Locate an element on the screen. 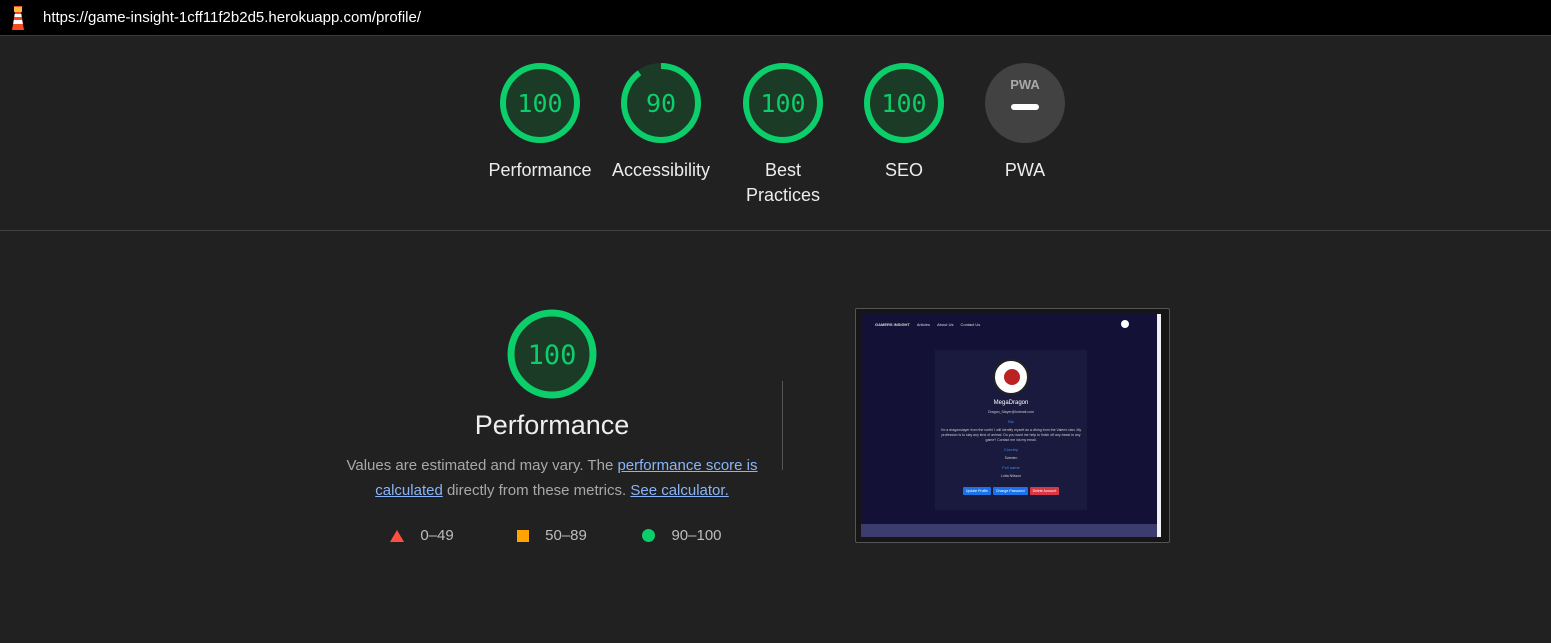  gauge-score: 90 is located at coordinates (661, 103).